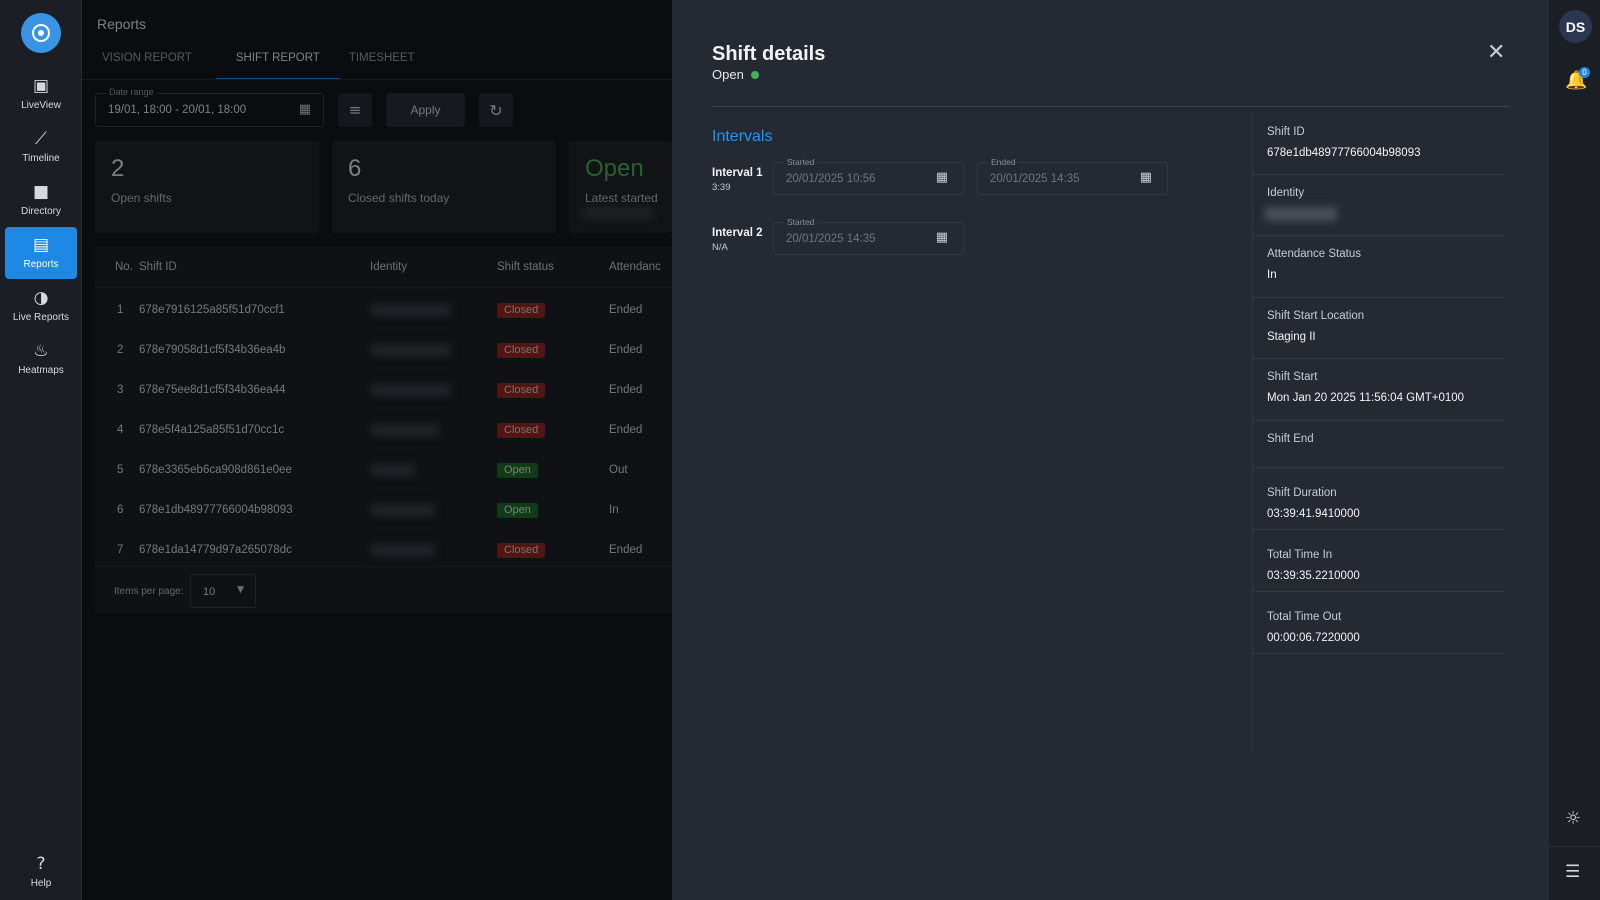  What do you see at coordinates (1378, 444) in the screenshot?
I see `detail-shift-end: Shift End` at bounding box center [1378, 444].